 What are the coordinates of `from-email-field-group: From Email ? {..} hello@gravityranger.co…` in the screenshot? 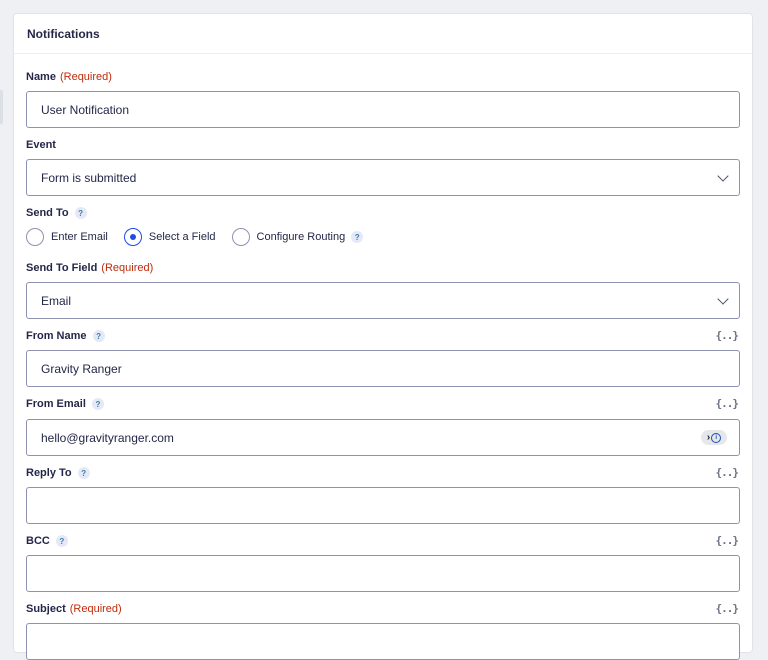 It's located at (383, 426).